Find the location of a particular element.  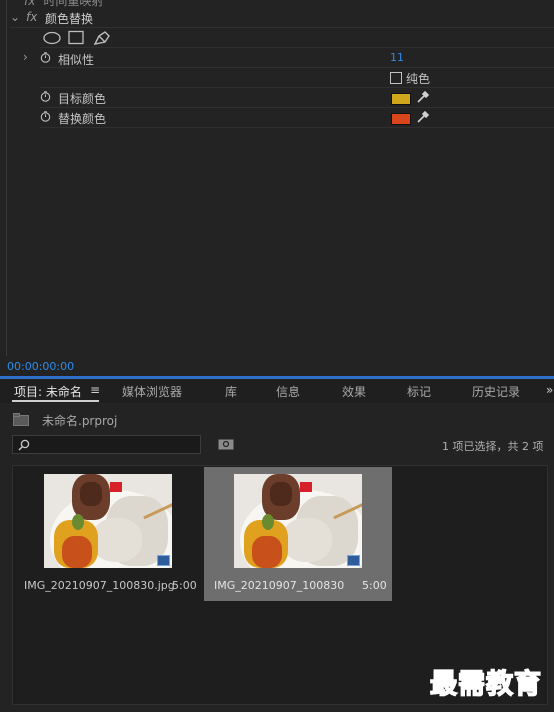

sequence-badge-icon is located at coordinates (353, 560).